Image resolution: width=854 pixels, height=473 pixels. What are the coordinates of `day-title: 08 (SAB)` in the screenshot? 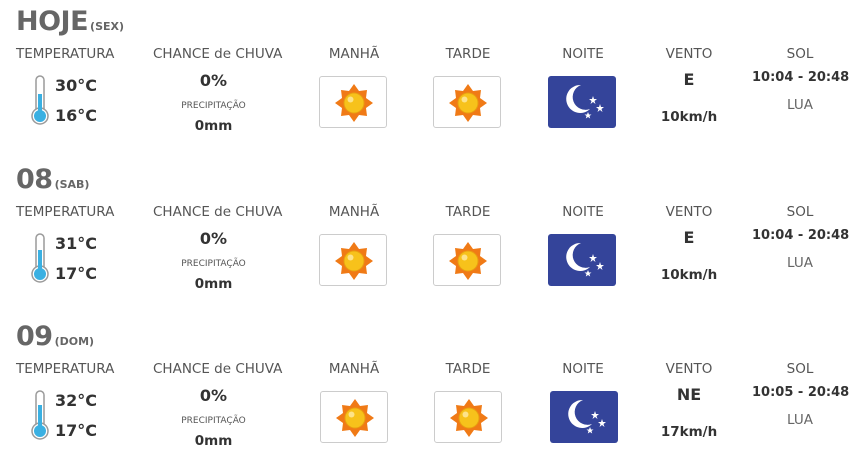 It's located at (52, 179).